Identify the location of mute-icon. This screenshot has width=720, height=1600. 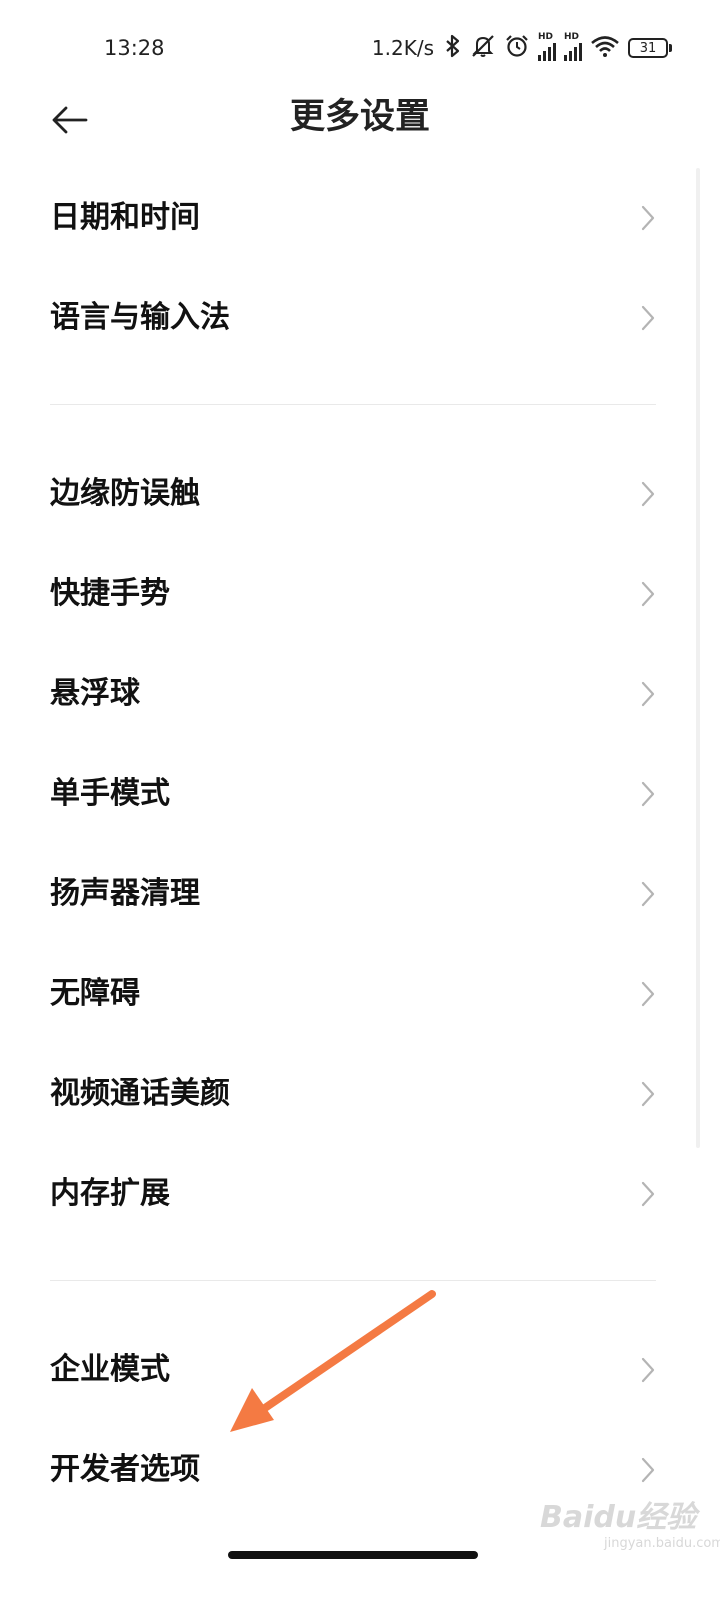
(483, 48).